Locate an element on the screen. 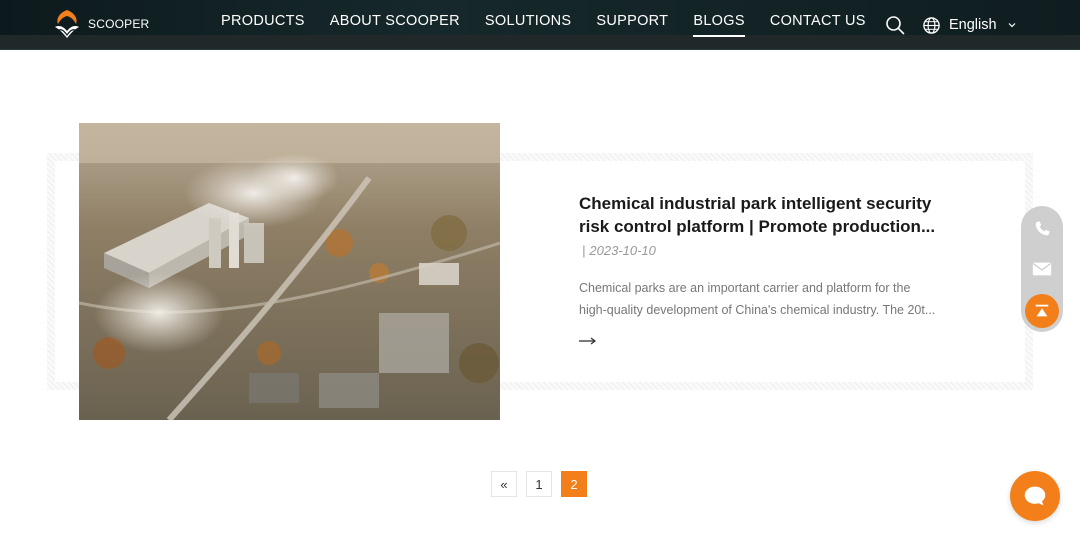 The width and height of the screenshot is (1080, 538). back-to-top-button is located at coordinates (1042, 311).